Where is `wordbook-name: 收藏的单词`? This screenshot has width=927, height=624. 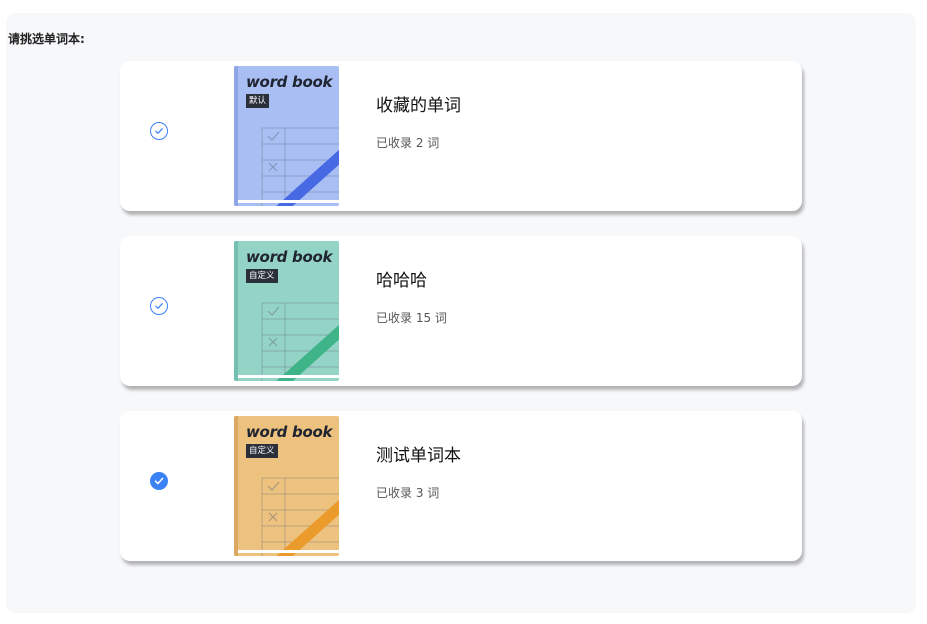 wordbook-name: 收藏的单词 is located at coordinates (418, 106).